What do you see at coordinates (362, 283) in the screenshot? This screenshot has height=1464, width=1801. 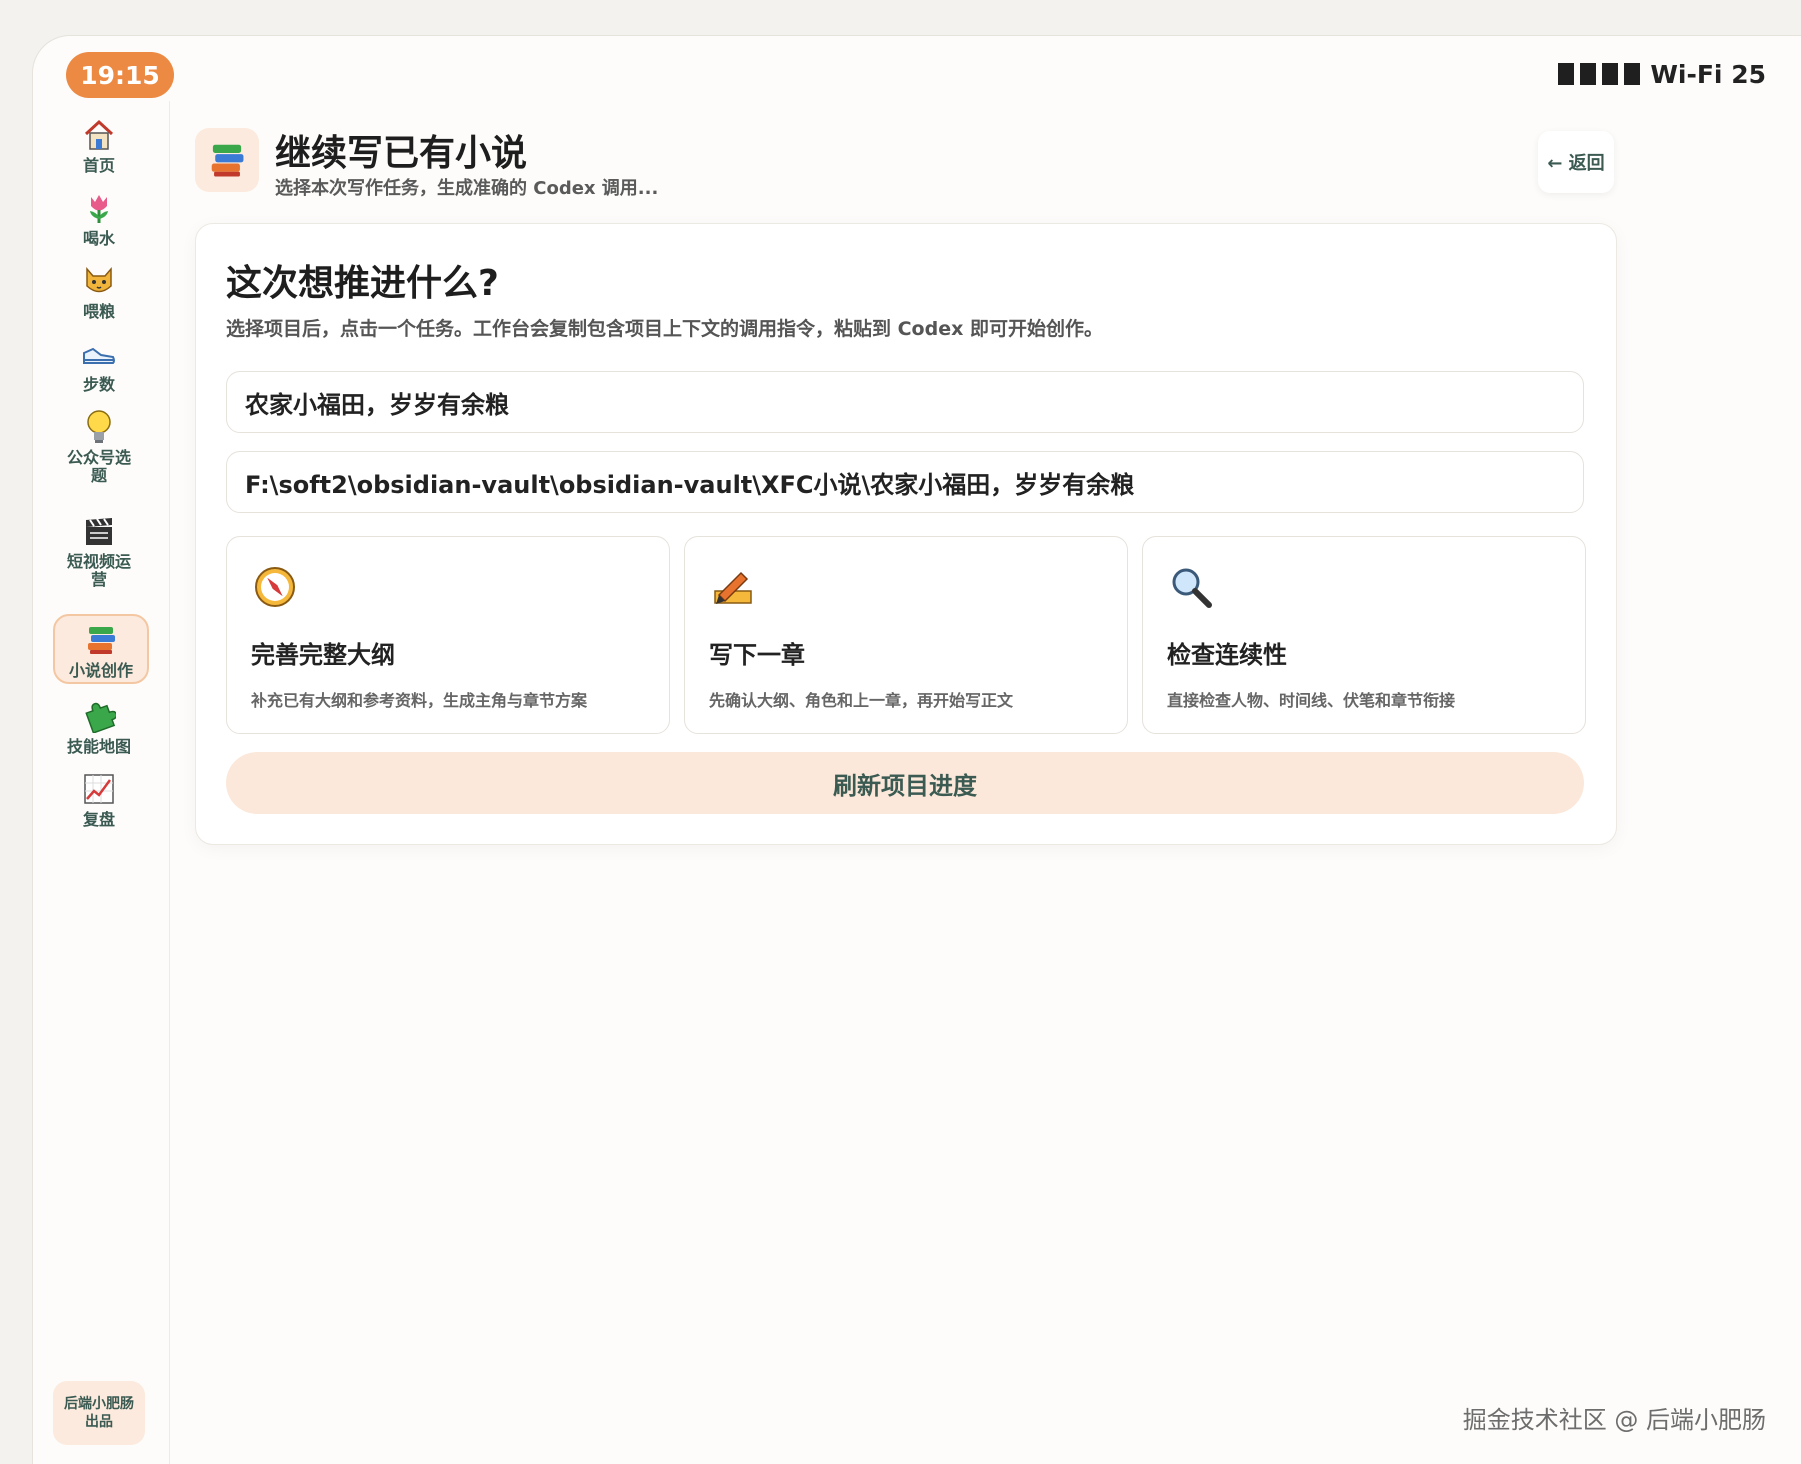 I see `panel-title: 这次想推进什么?` at bounding box center [362, 283].